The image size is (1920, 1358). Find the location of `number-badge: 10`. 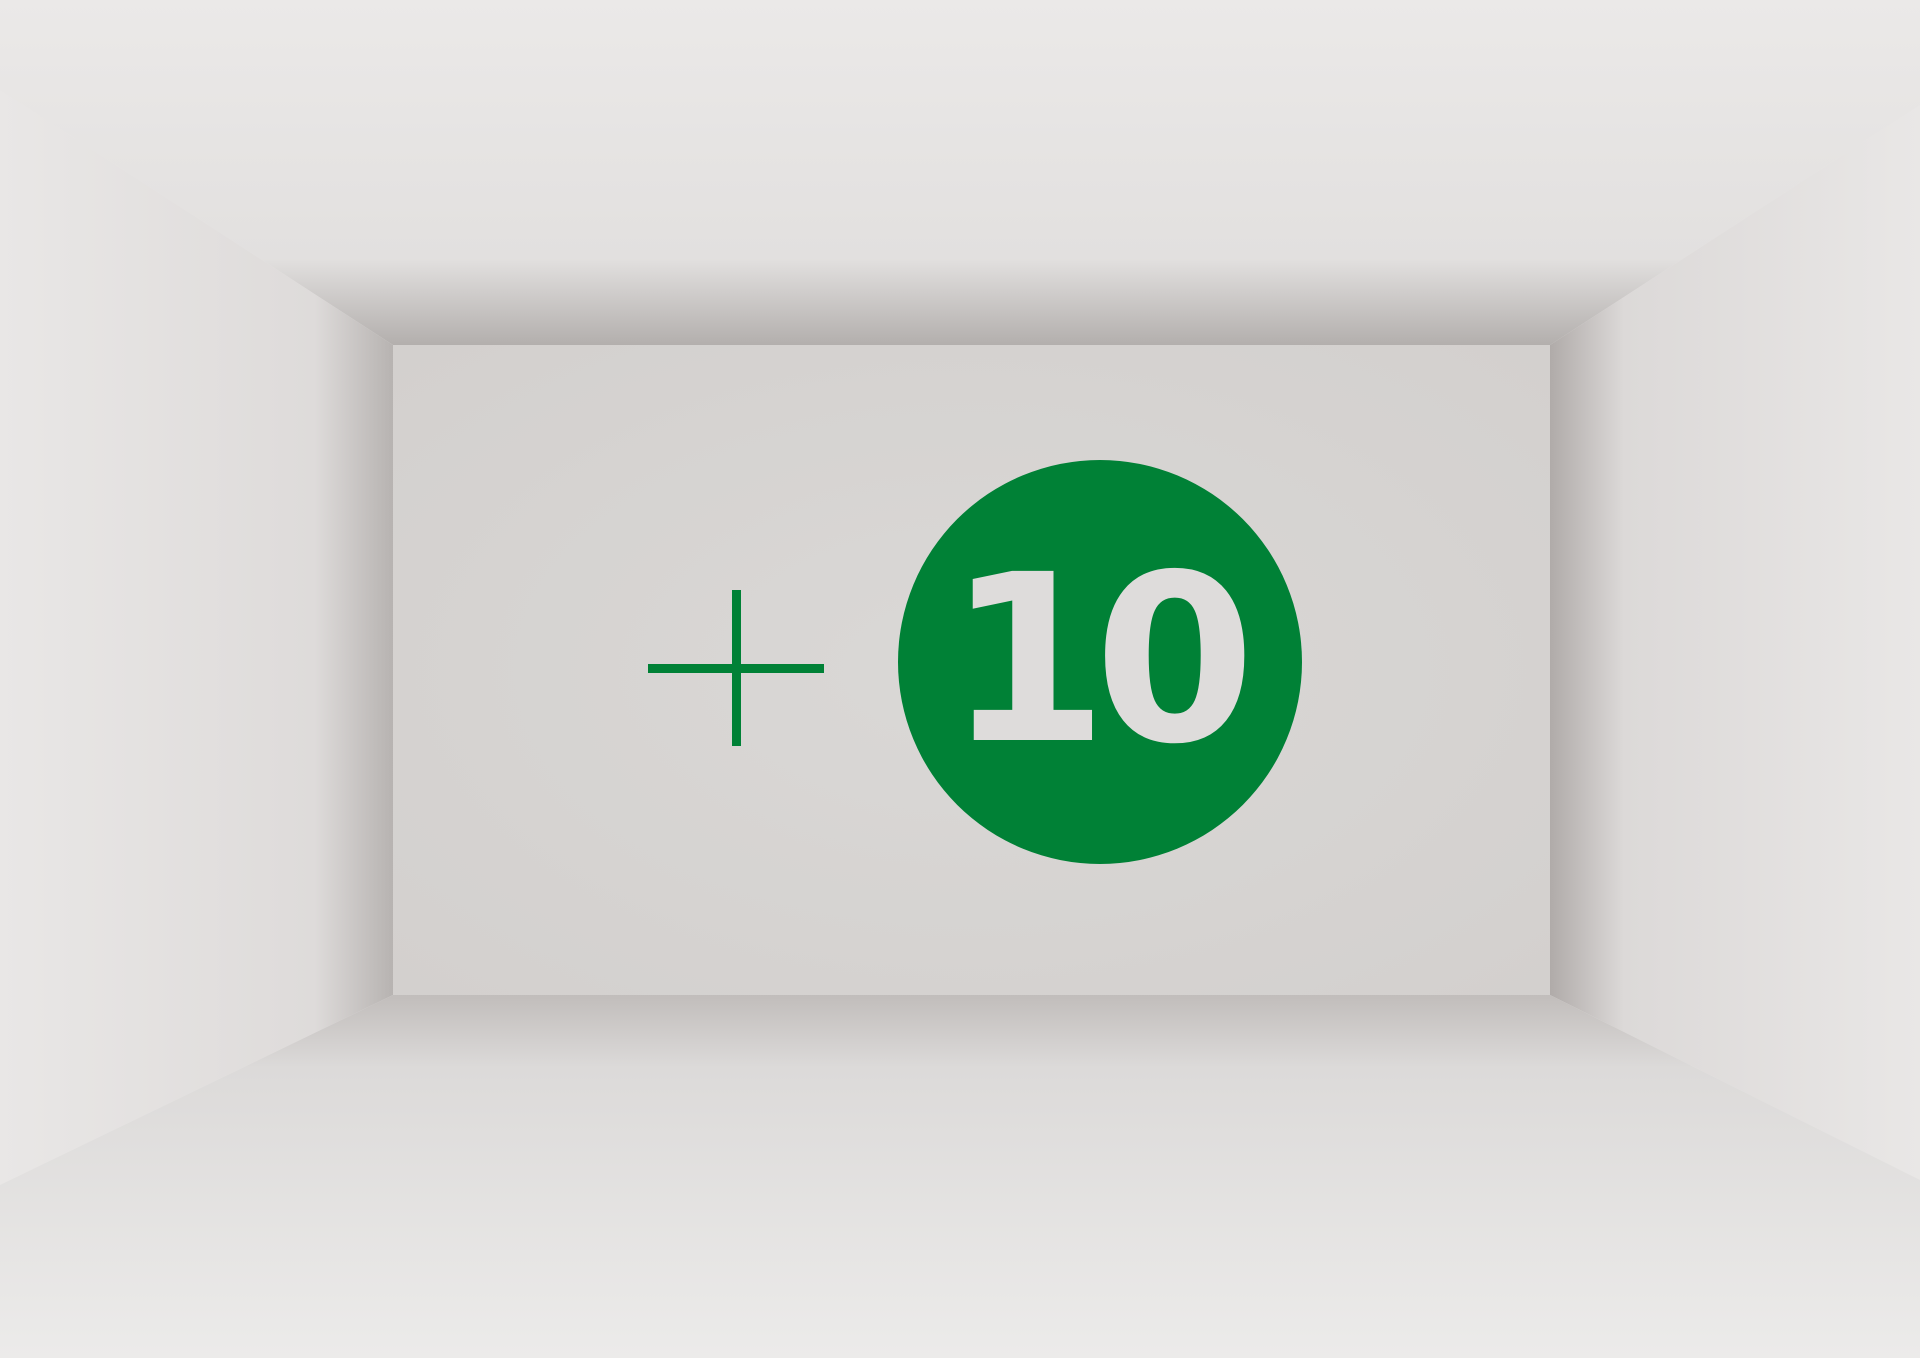

number-badge: 10 is located at coordinates (1100, 662).